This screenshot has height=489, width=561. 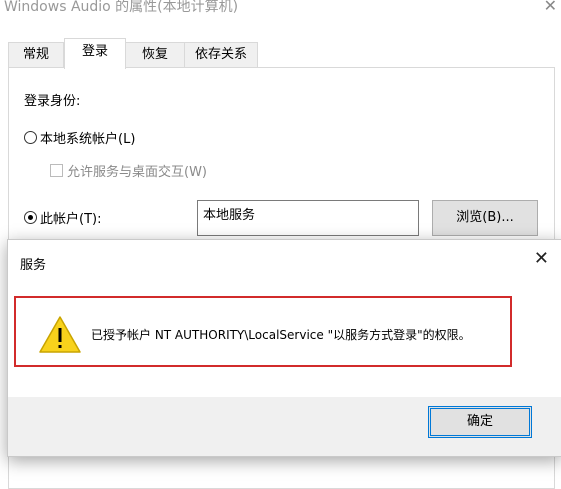 What do you see at coordinates (550, 7) in the screenshot?
I see `window-close-icon: ✕` at bounding box center [550, 7].